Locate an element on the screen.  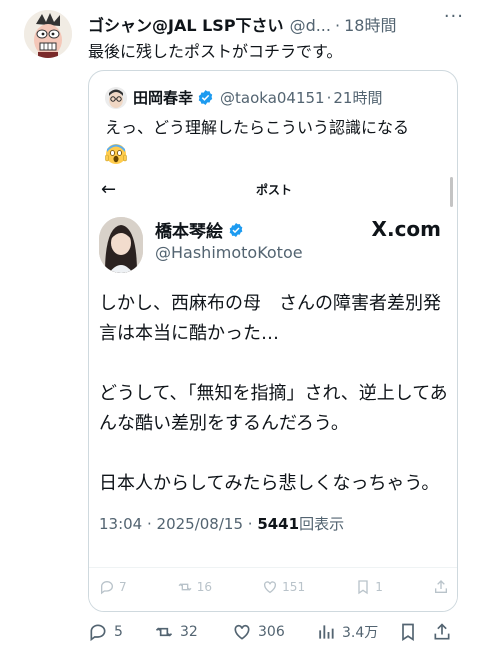
quote-header: 田岡春幸 @taoka04151 · 21時間 is located at coordinates (257, 97).